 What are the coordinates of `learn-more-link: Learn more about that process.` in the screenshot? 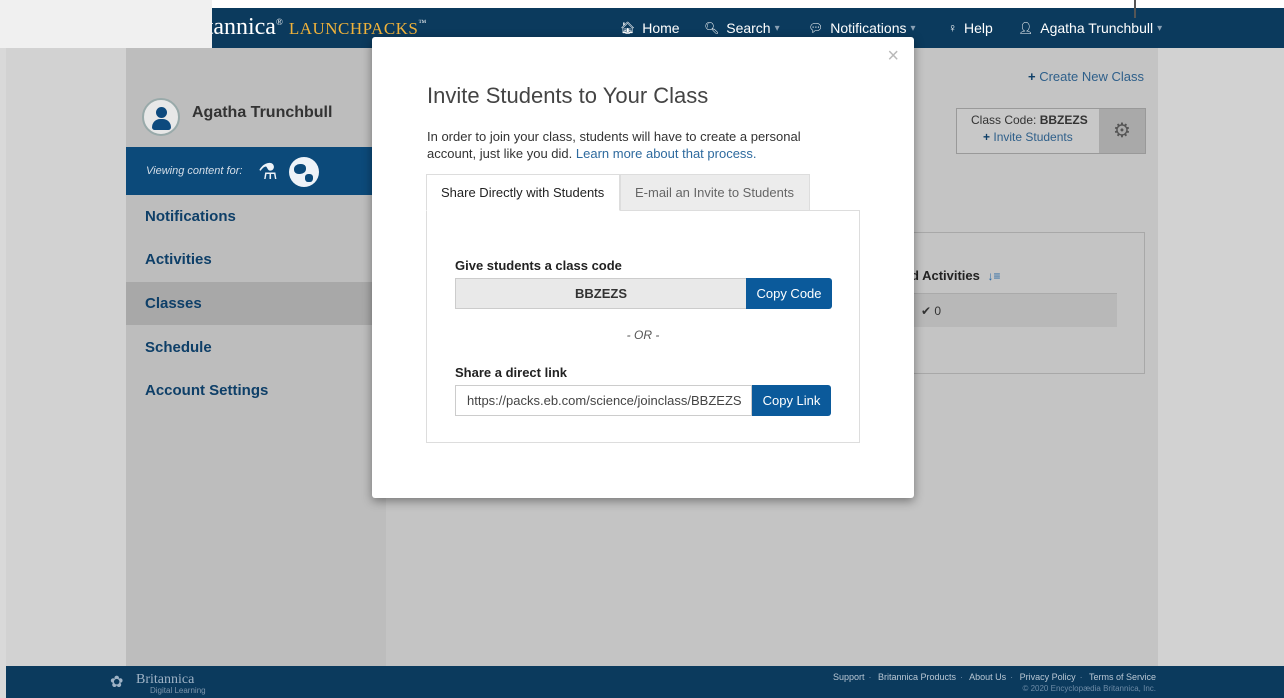 It's located at (666, 153).